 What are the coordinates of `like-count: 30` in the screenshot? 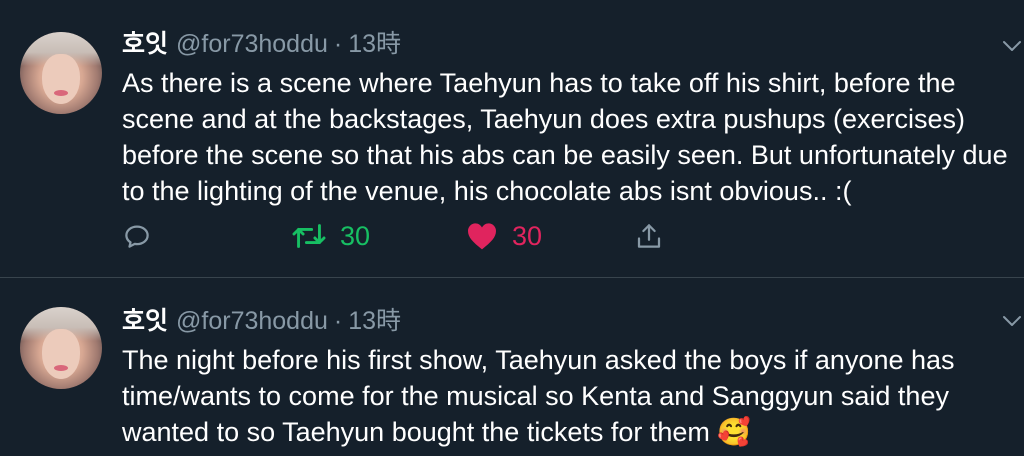 It's located at (527, 235).